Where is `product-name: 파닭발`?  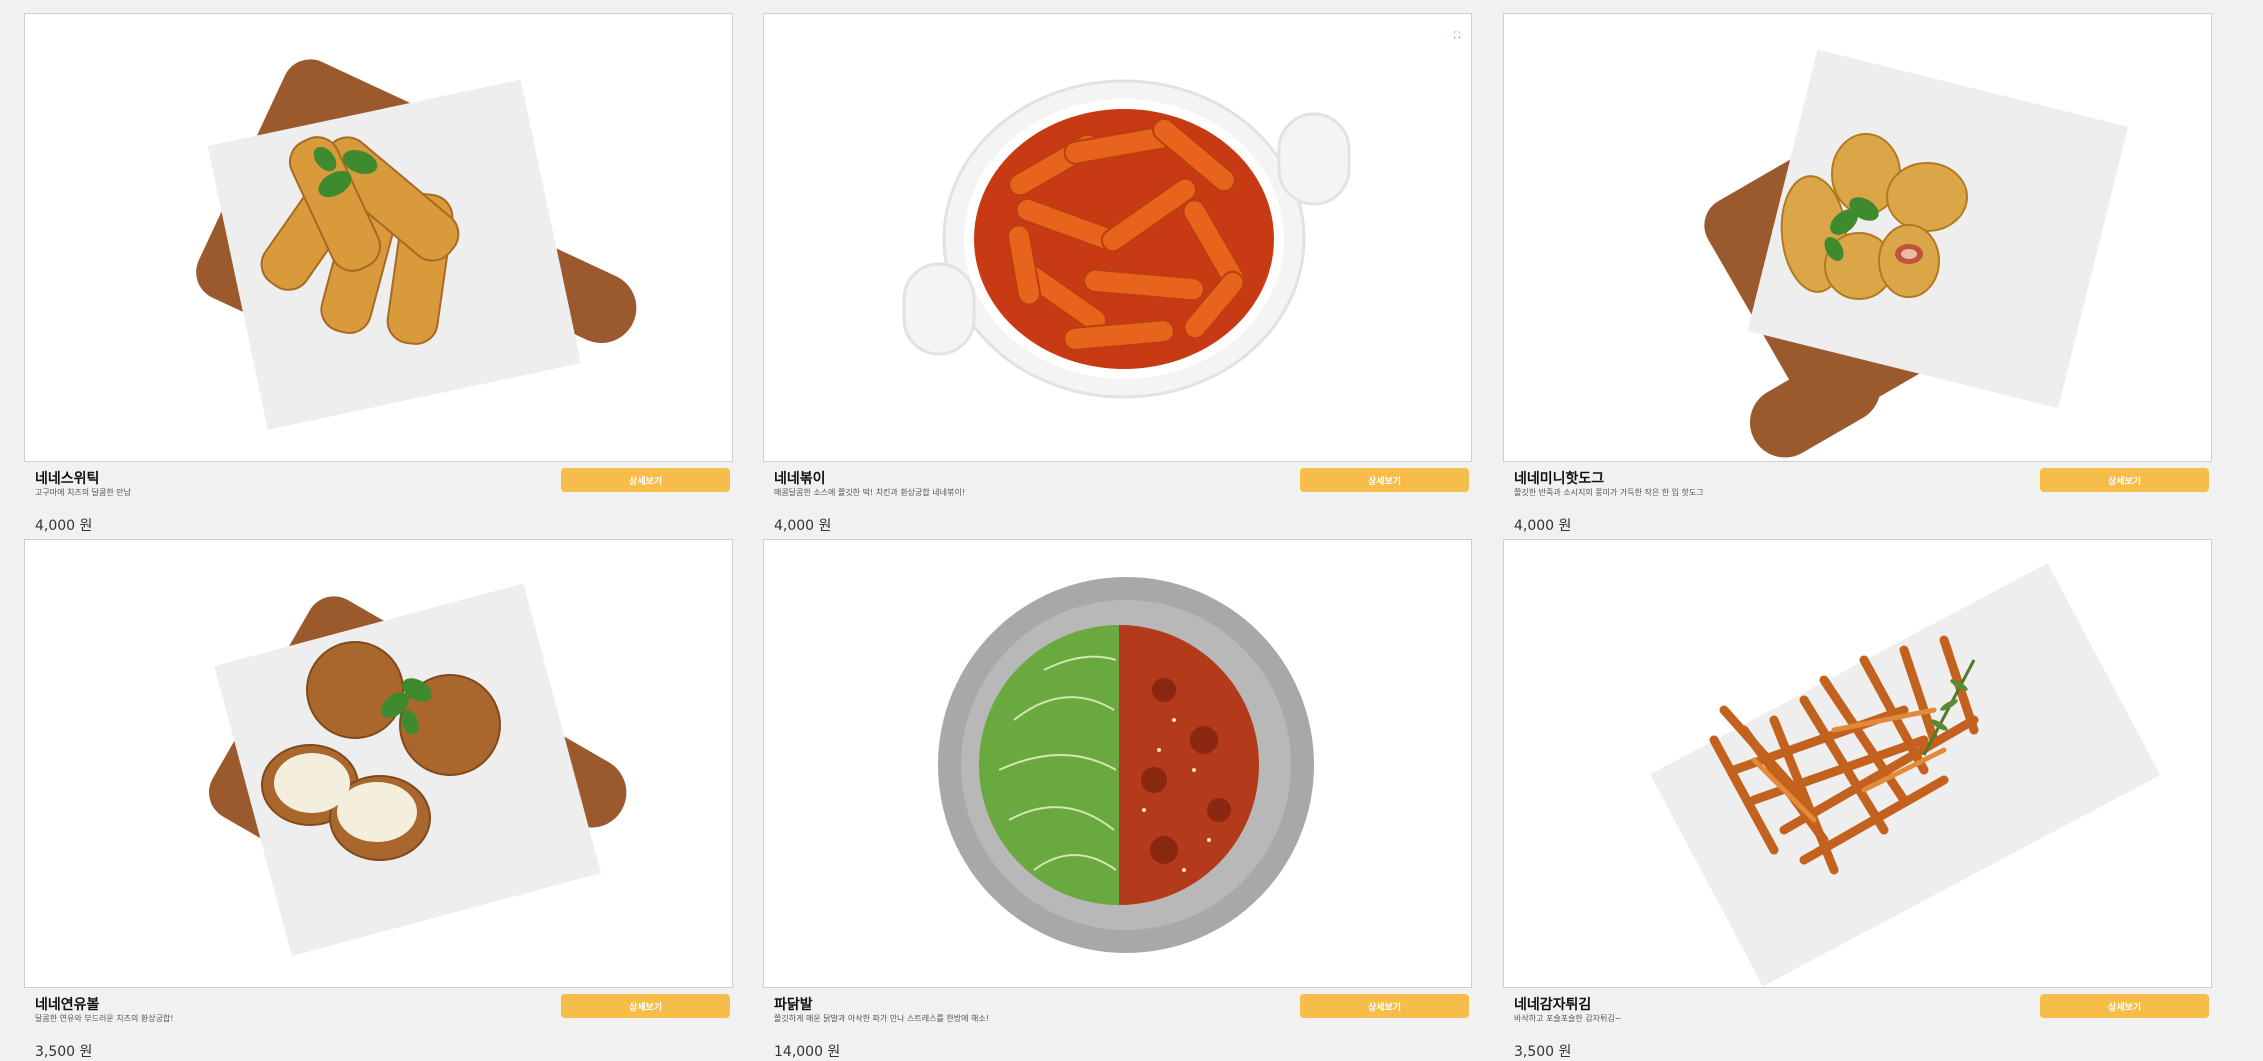 product-name: 파닭발 is located at coordinates (793, 1005).